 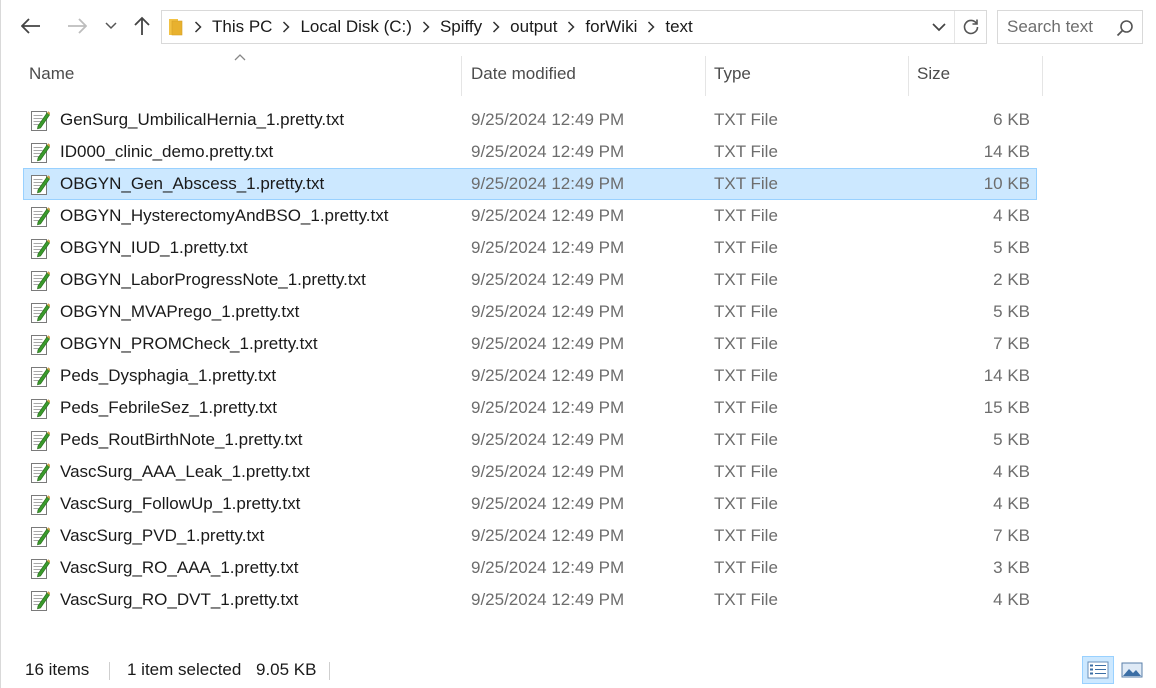 I want to click on chevron-down-icon, so click(x=939, y=26).